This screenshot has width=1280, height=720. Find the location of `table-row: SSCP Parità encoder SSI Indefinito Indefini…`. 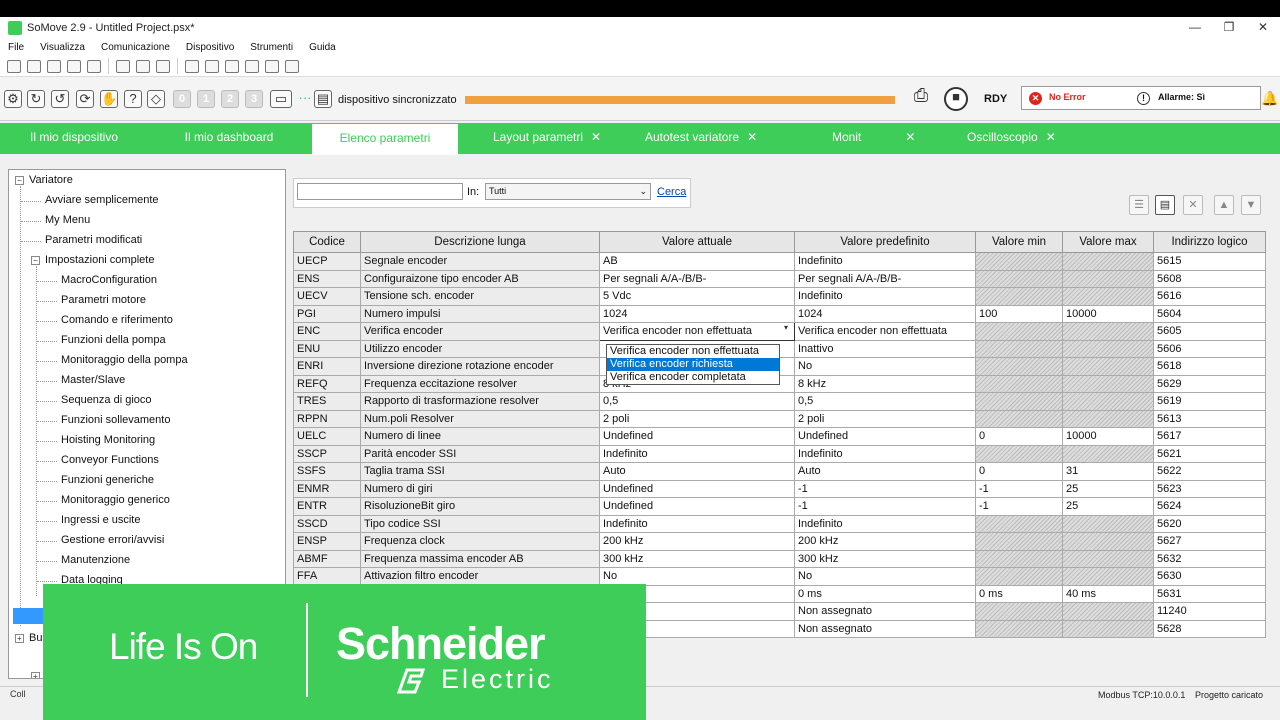

table-row: SSCP Parità encoder SSI Indefinito Indefini… is located at coordinates (779, 453).